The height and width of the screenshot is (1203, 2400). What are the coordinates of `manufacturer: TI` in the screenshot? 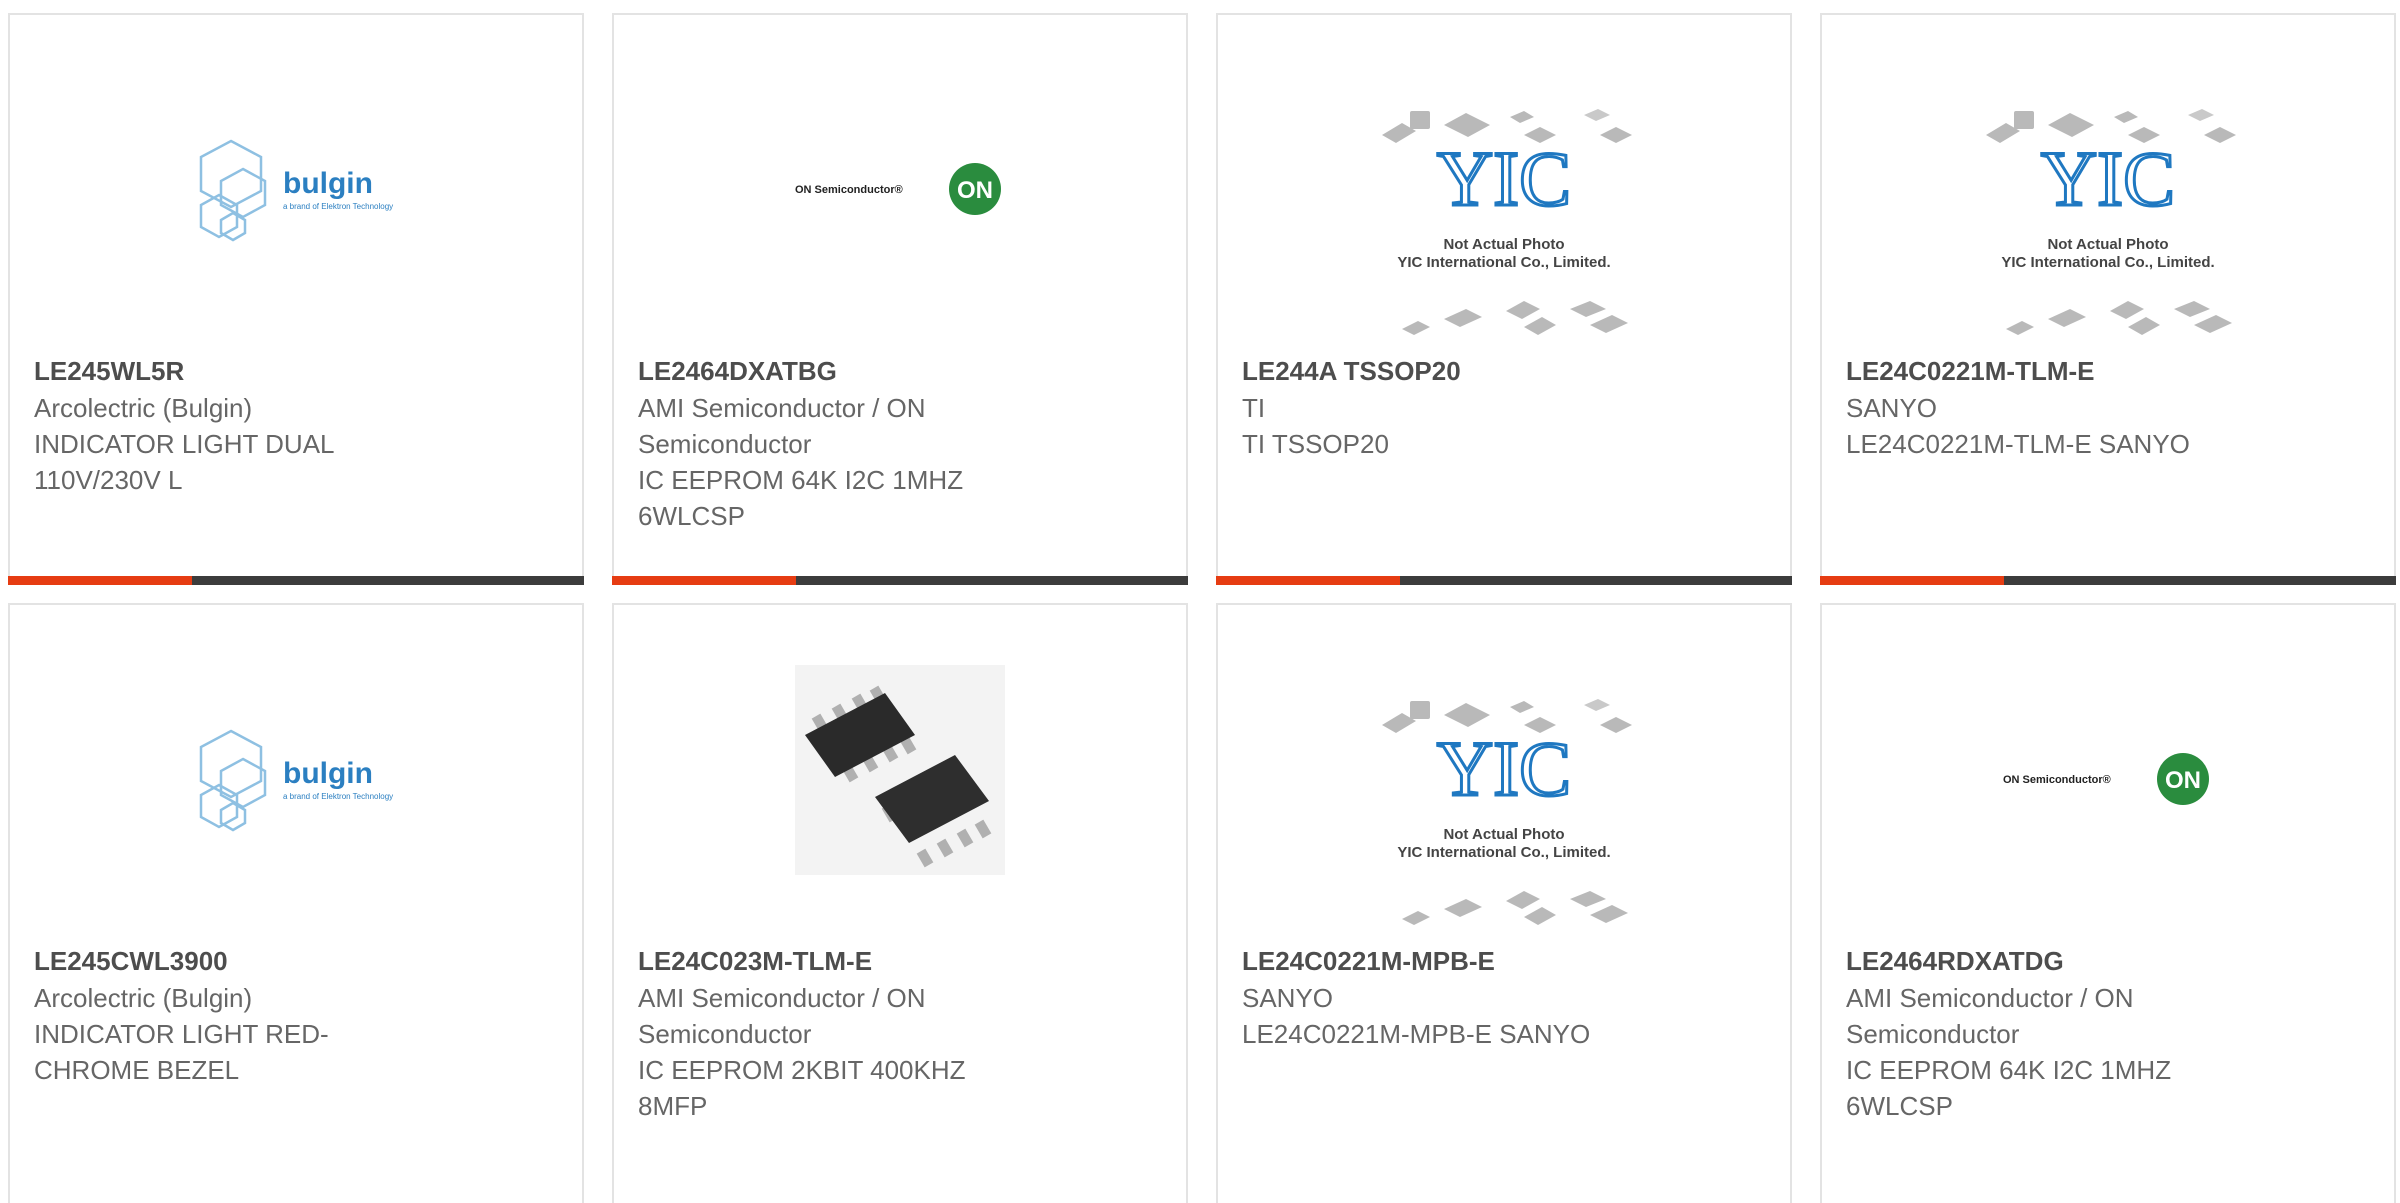 It's located at (1254, 408).